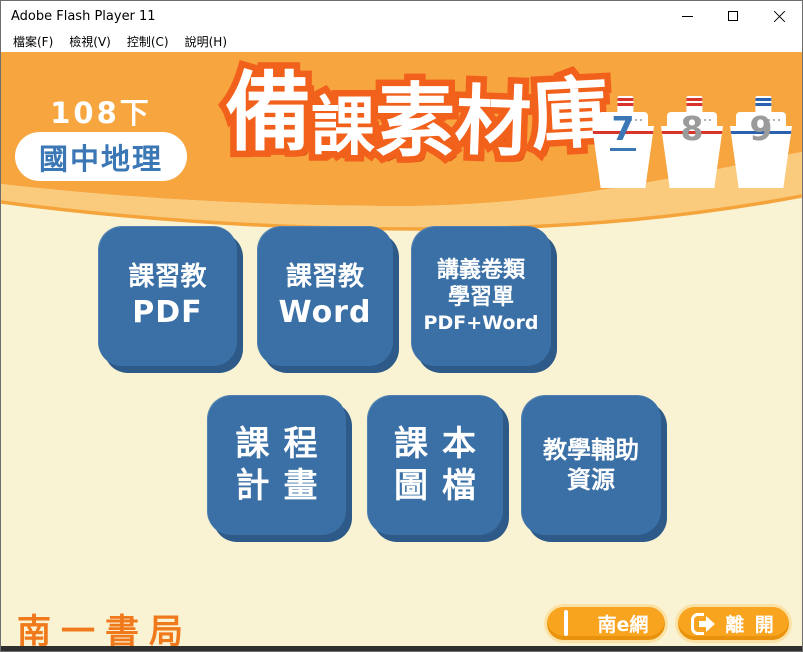 This screenshot has width=803, height=652. I want to click on button-teaching-aids: 教學輔助 資源, so click(591, 465).